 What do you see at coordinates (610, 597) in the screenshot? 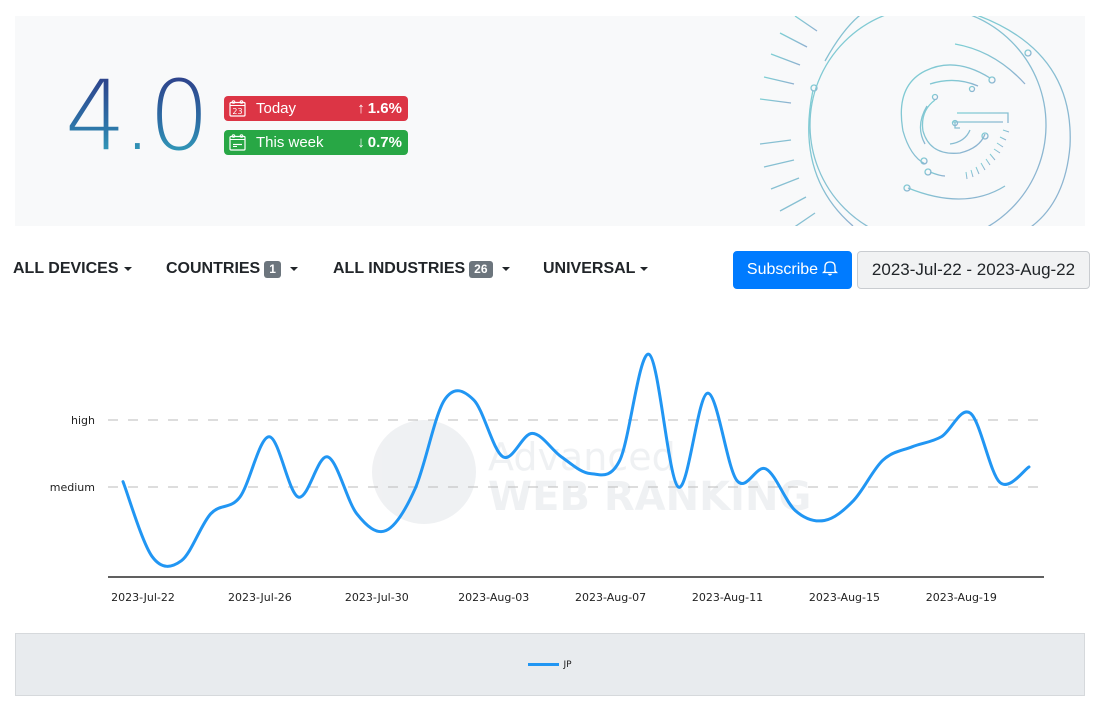
I see `x-tick-label: 2023-Aug-07` at bounding box center [610, 597].